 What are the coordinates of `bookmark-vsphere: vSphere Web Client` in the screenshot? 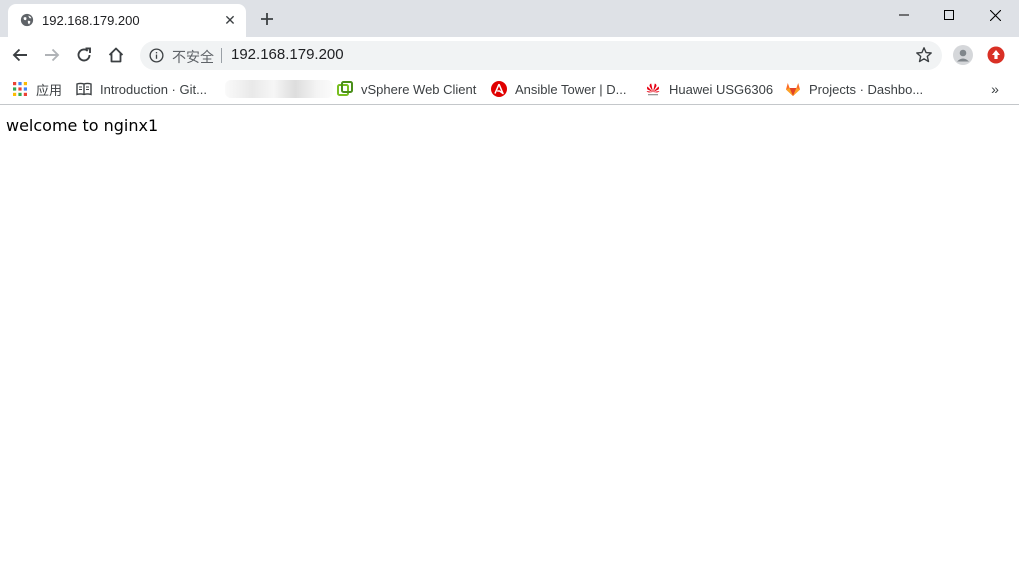 It's located at (406, 89).